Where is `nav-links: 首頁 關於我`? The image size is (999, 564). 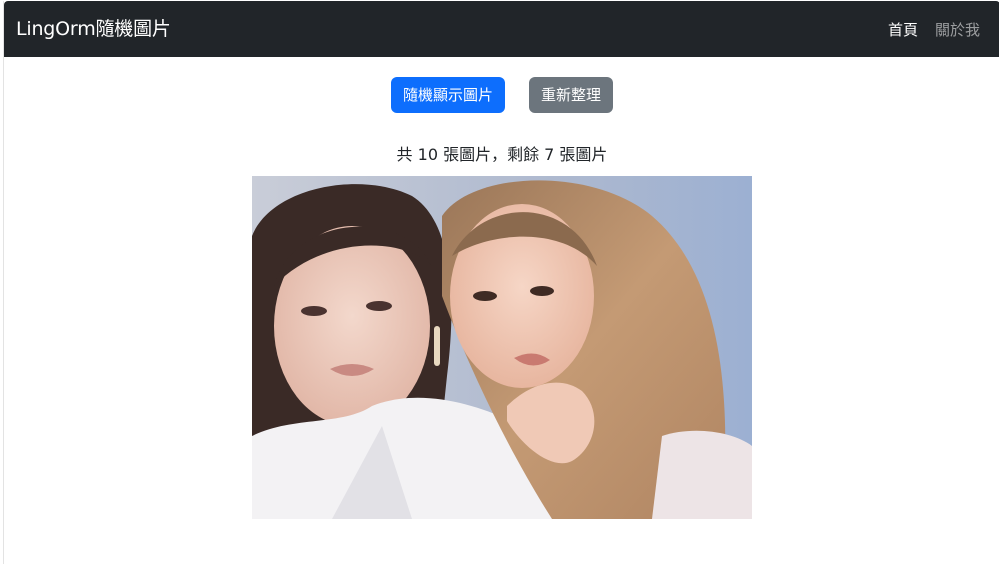
nav-links: 首頁 關於我 is located at coordinates (925, 29).